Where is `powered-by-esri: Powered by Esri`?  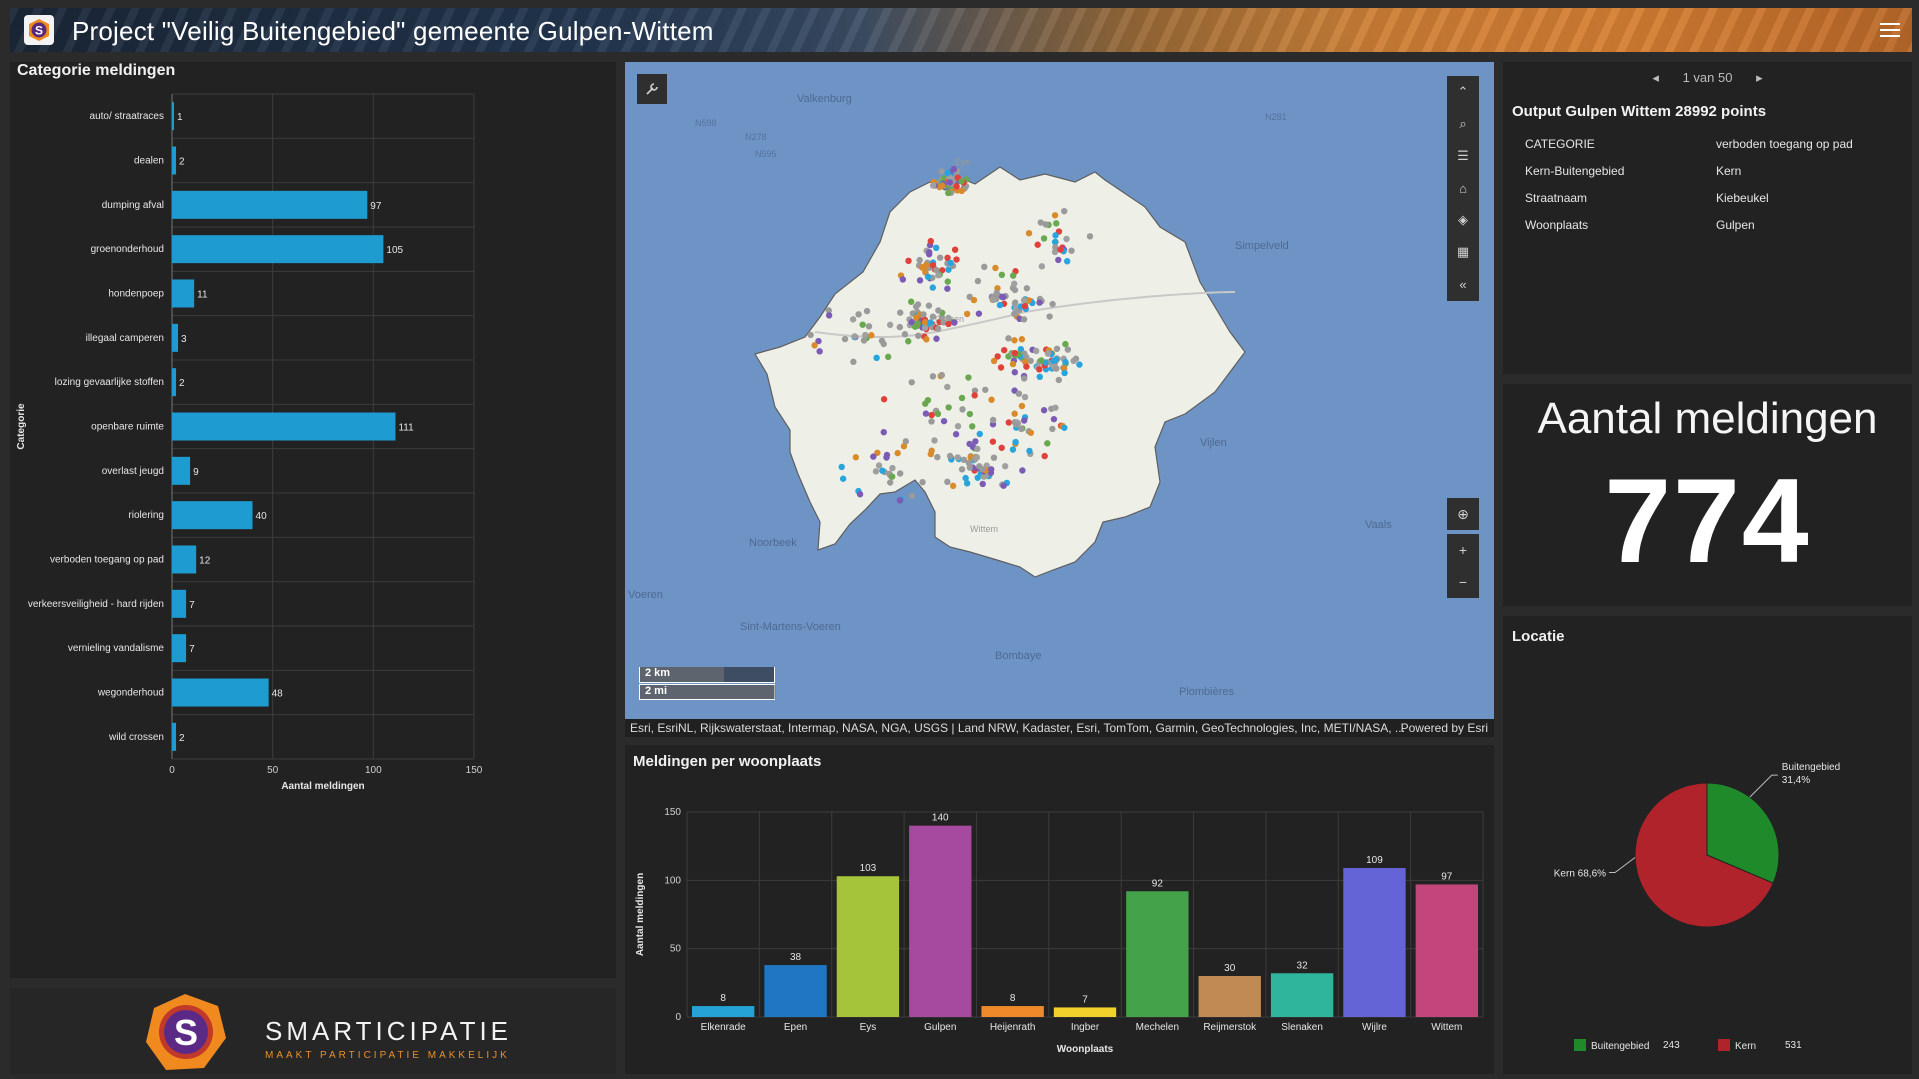 powered-by-esri: Powered by Esri is located at coordinates (1444, 728).